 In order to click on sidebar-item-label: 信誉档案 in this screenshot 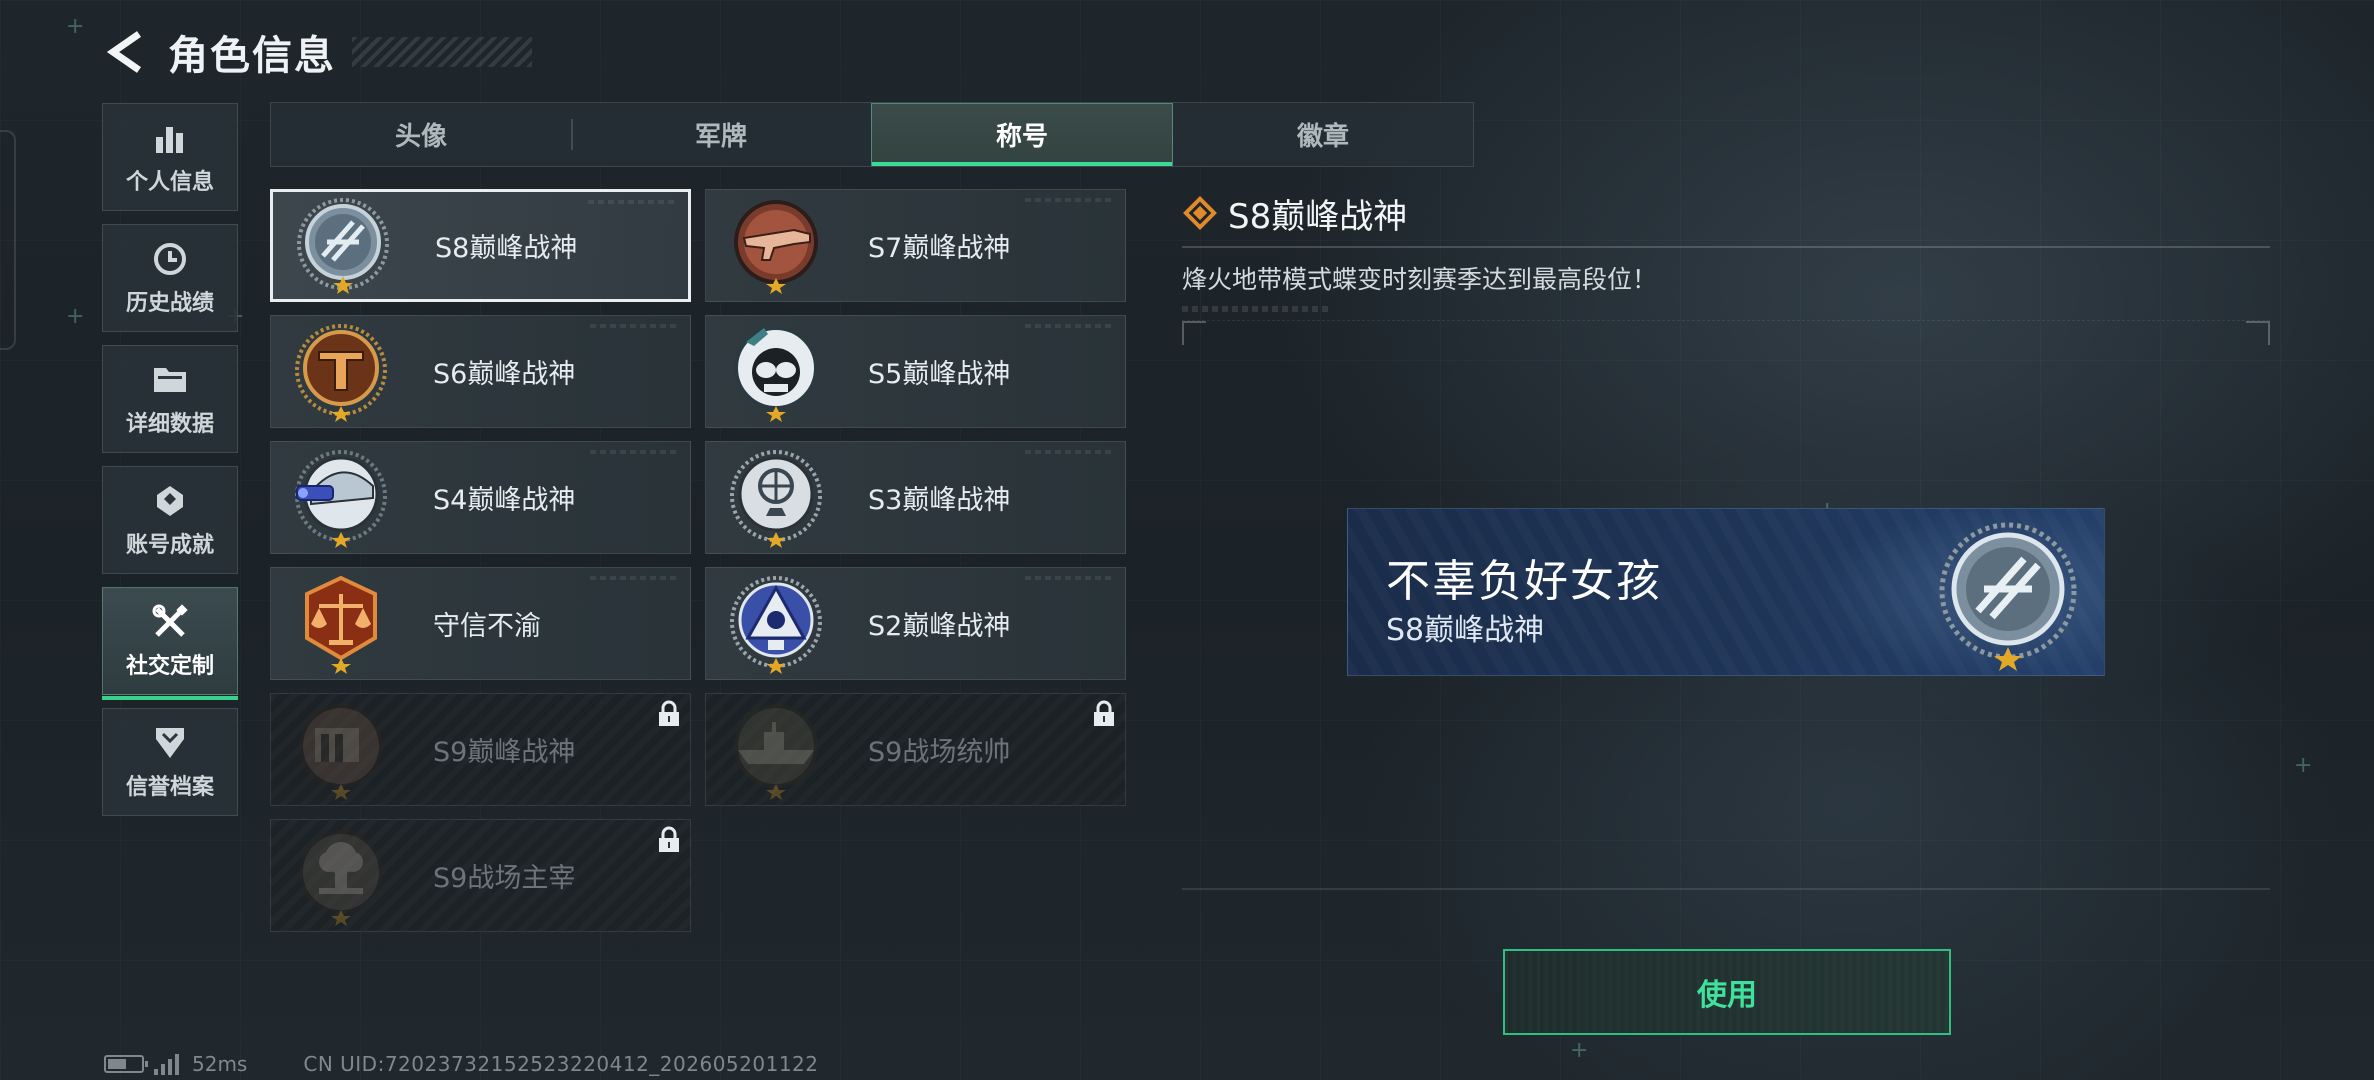, I will do `click(169, 787)`.